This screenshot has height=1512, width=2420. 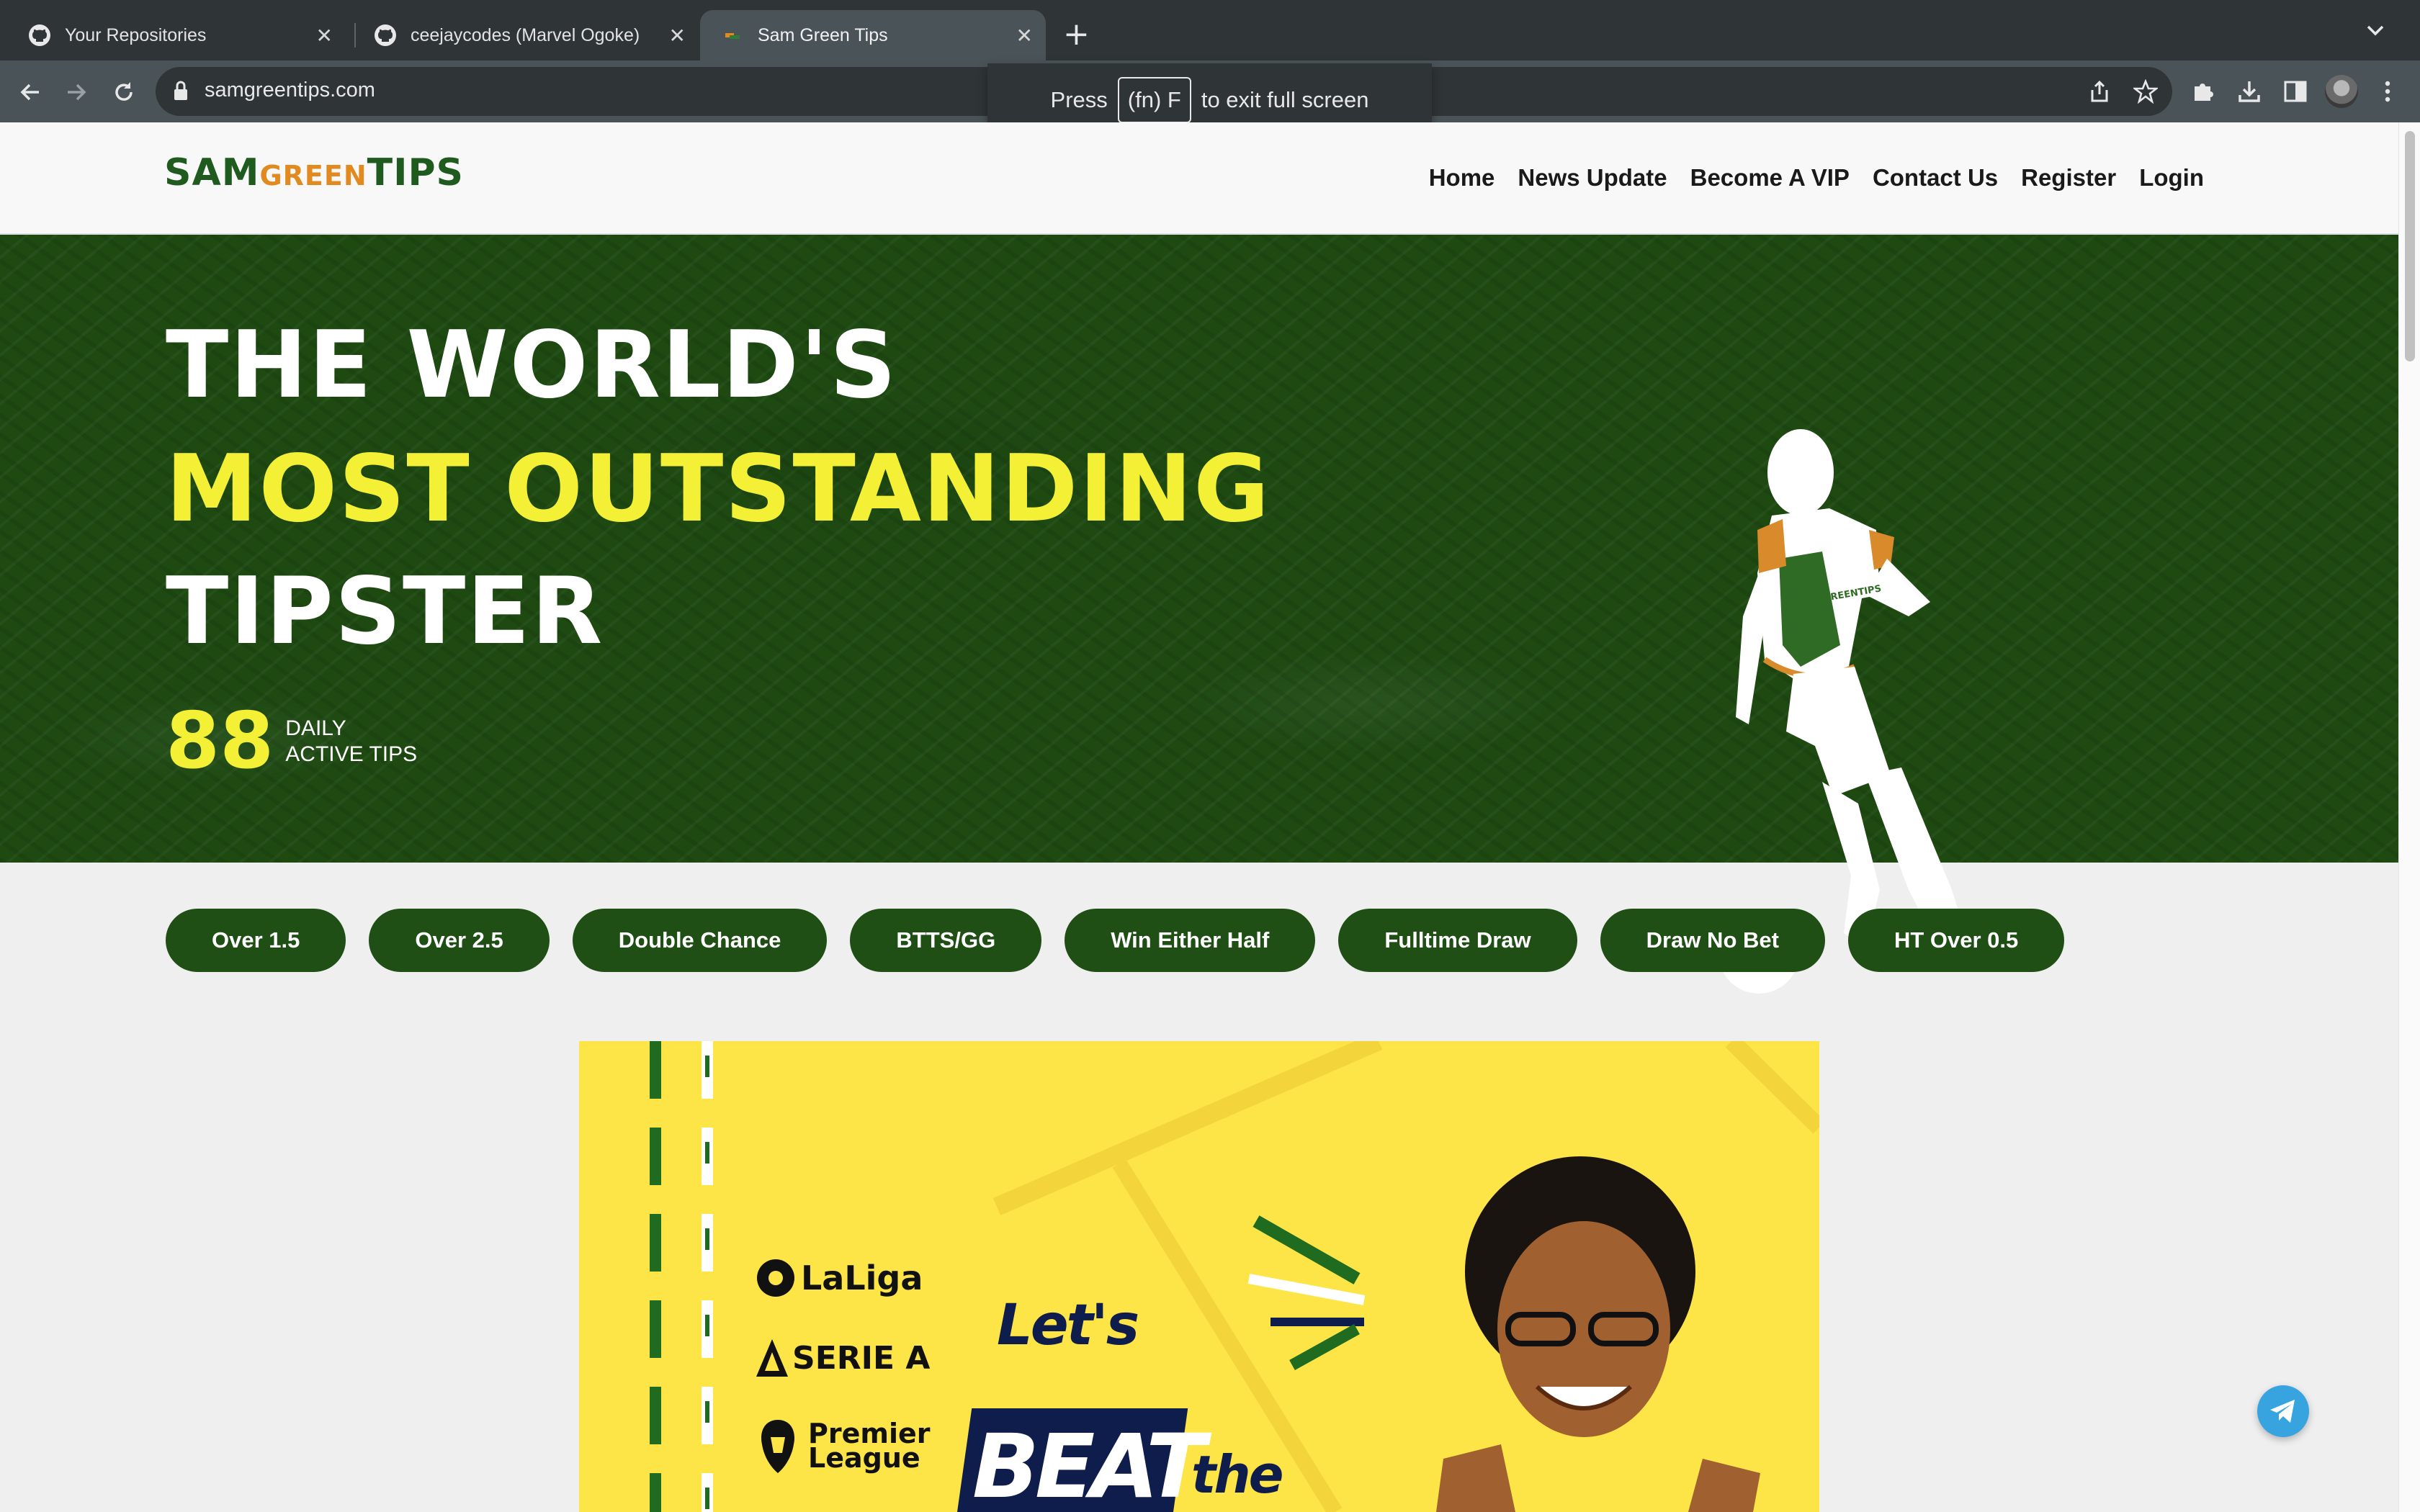 I want to click on toast-suffix: to exit full screen, so click(x=1285, y=99).